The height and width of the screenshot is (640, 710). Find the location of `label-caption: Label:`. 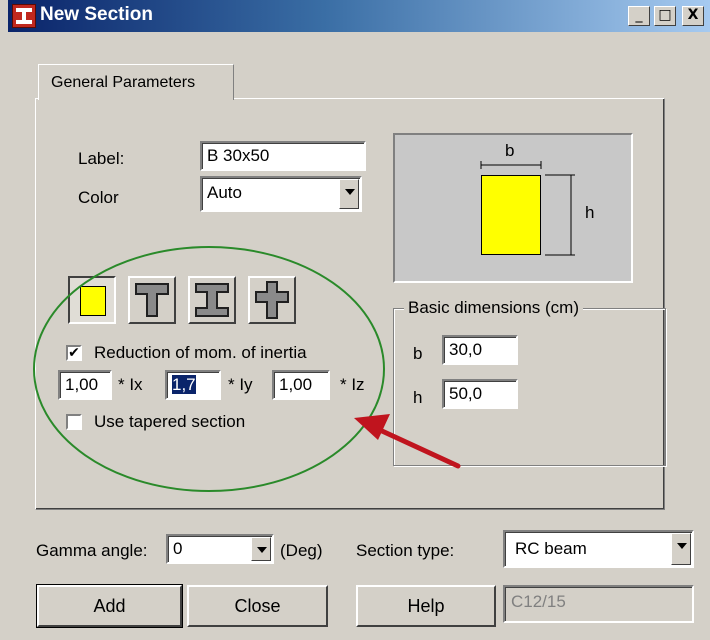

label-caption: Label: is located at coordinates (101, 158).